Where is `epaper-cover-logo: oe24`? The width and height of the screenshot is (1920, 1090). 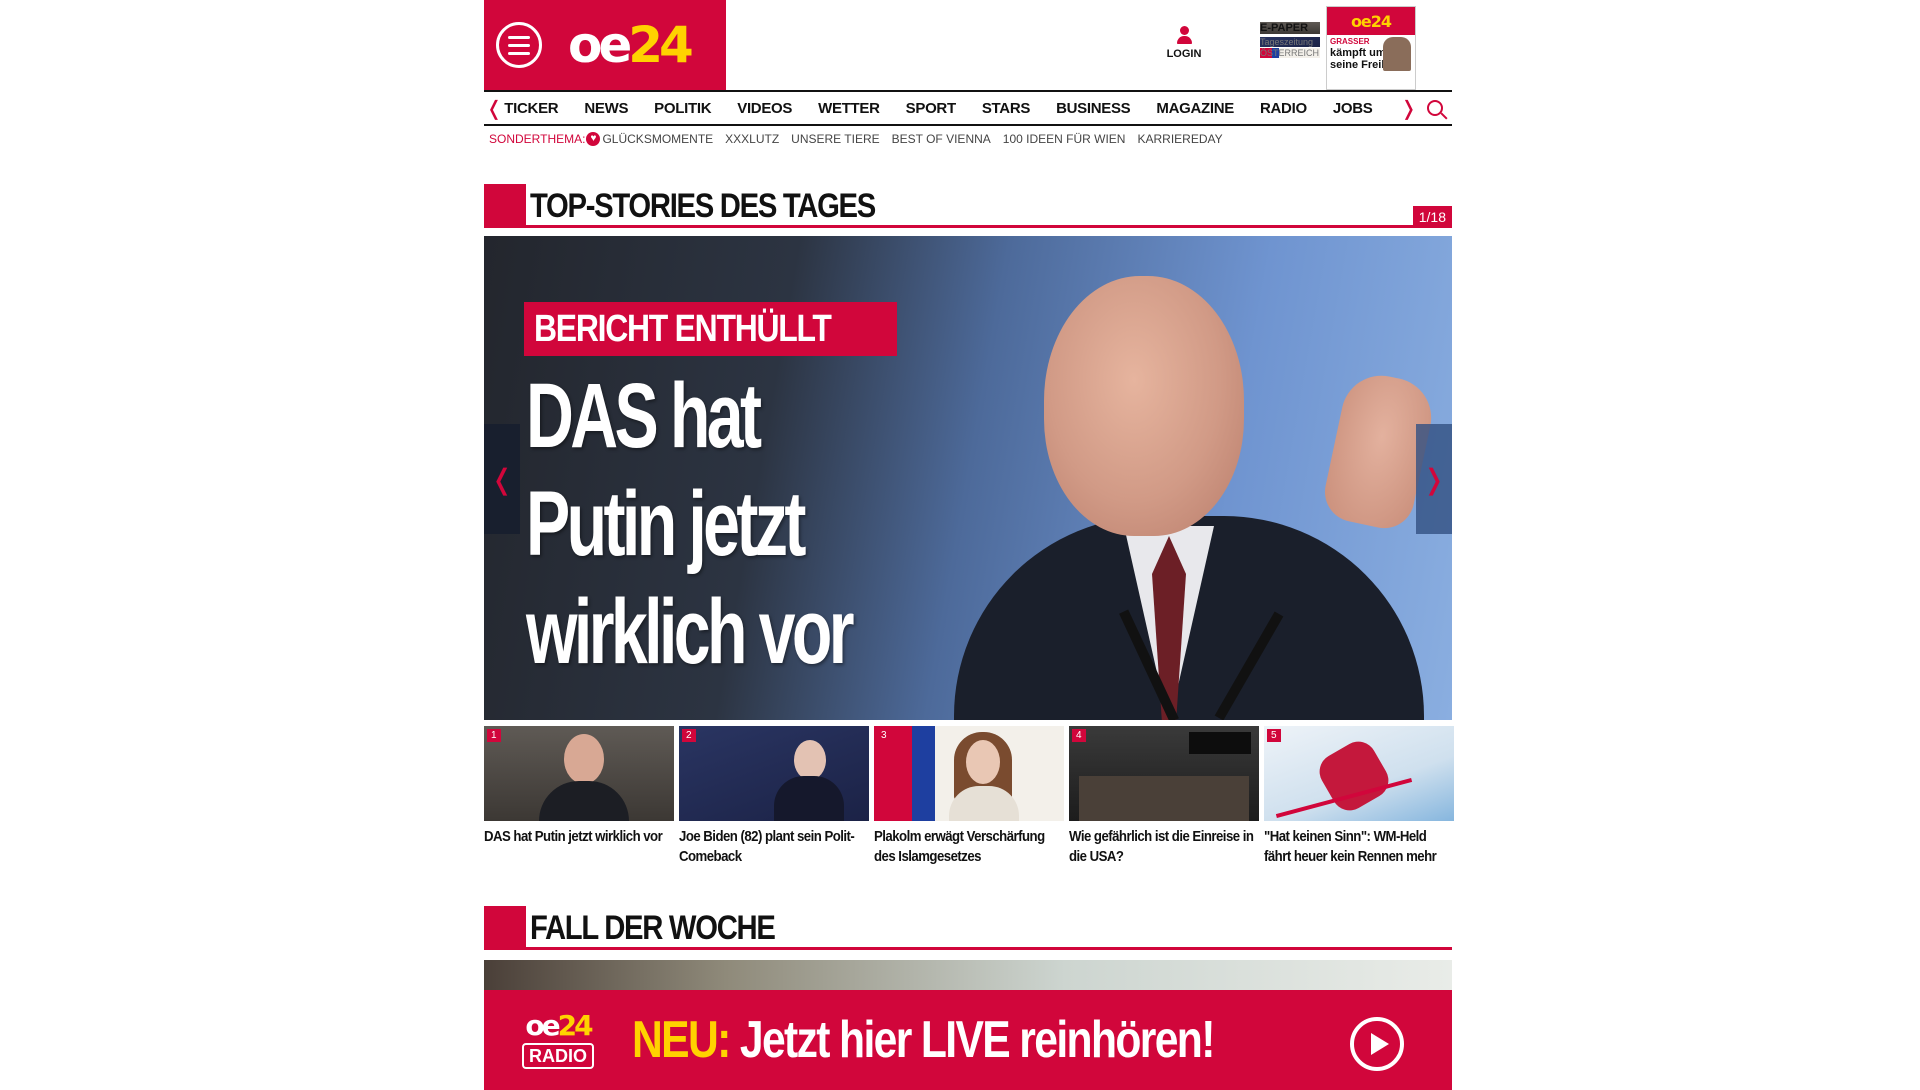
epaper-cover-logo: oe24 is located at coordinates (1371, 21).